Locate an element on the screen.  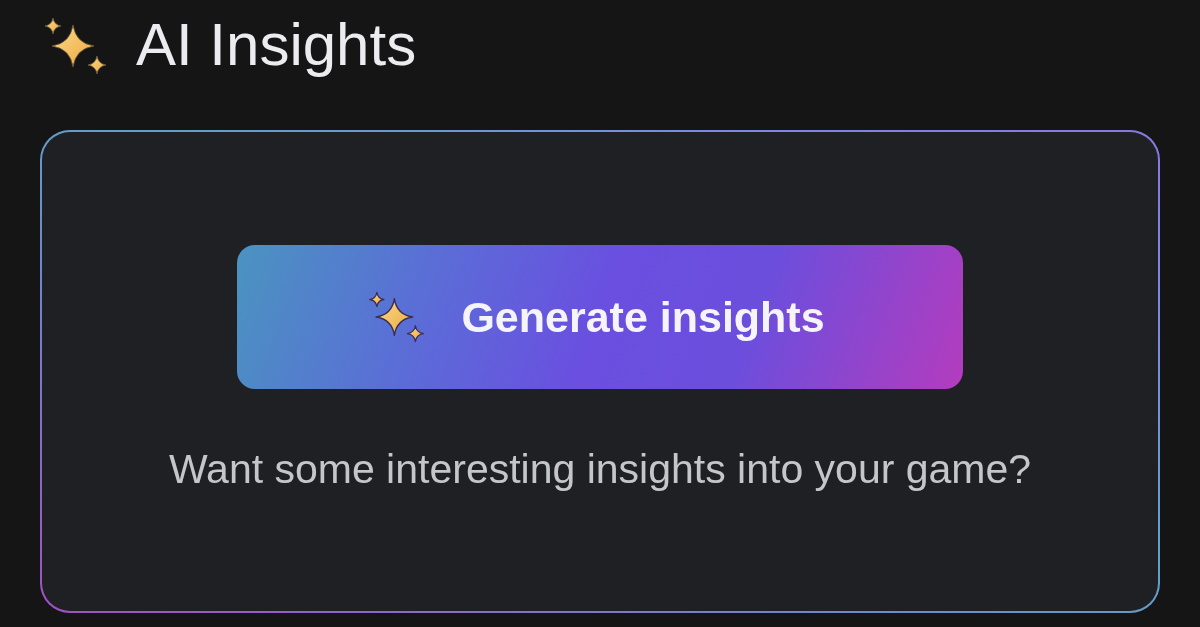
button-sparkles-icon is located at coordinates (397, 317).